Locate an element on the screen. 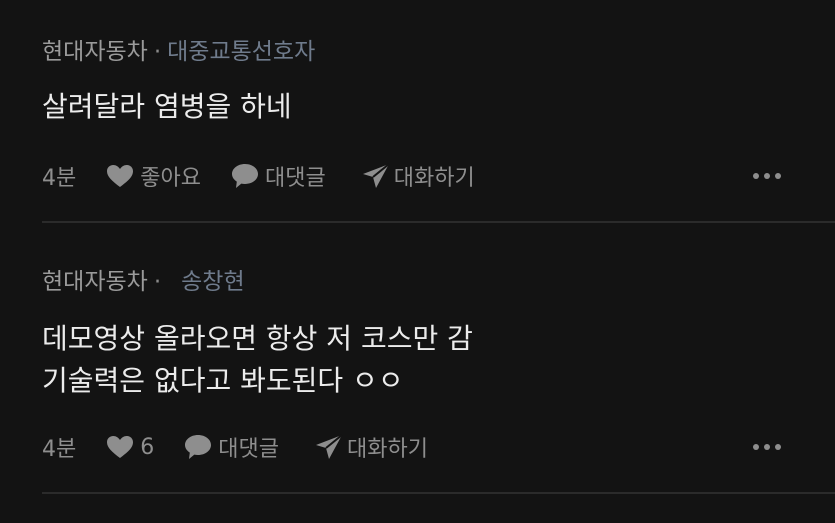  comment-text-line: 살려달라 염병을 하네 is located at coordinates (167, 106).